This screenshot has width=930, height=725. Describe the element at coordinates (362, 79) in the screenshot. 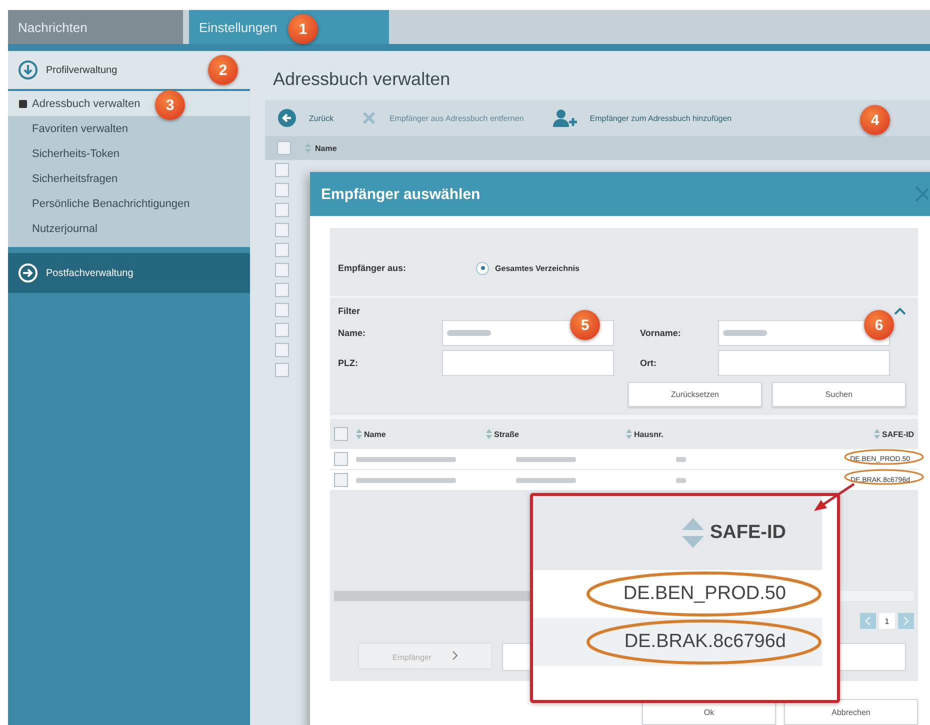

I see `page-title: Adressbuch verwalten` at that location.